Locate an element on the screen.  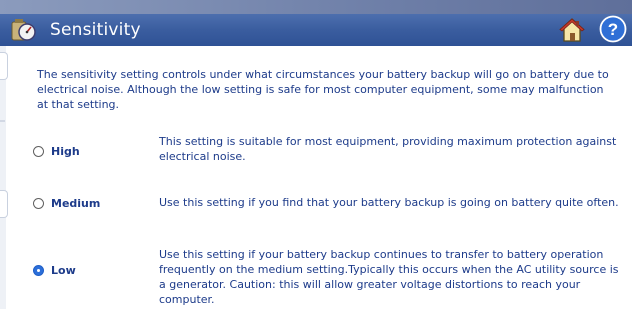
option-high: High is located at coordinates (56, 151).